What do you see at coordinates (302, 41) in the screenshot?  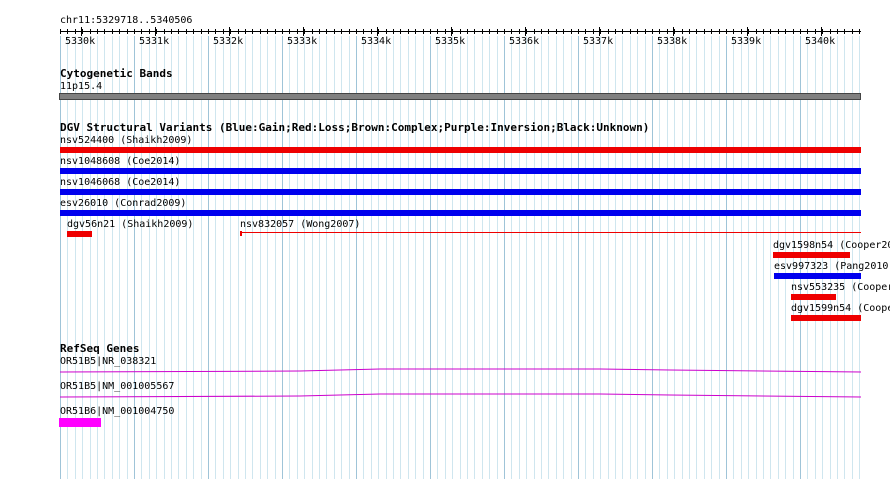 I see `ruler-tick-label: 5333k` at bounding box center [302, 41].